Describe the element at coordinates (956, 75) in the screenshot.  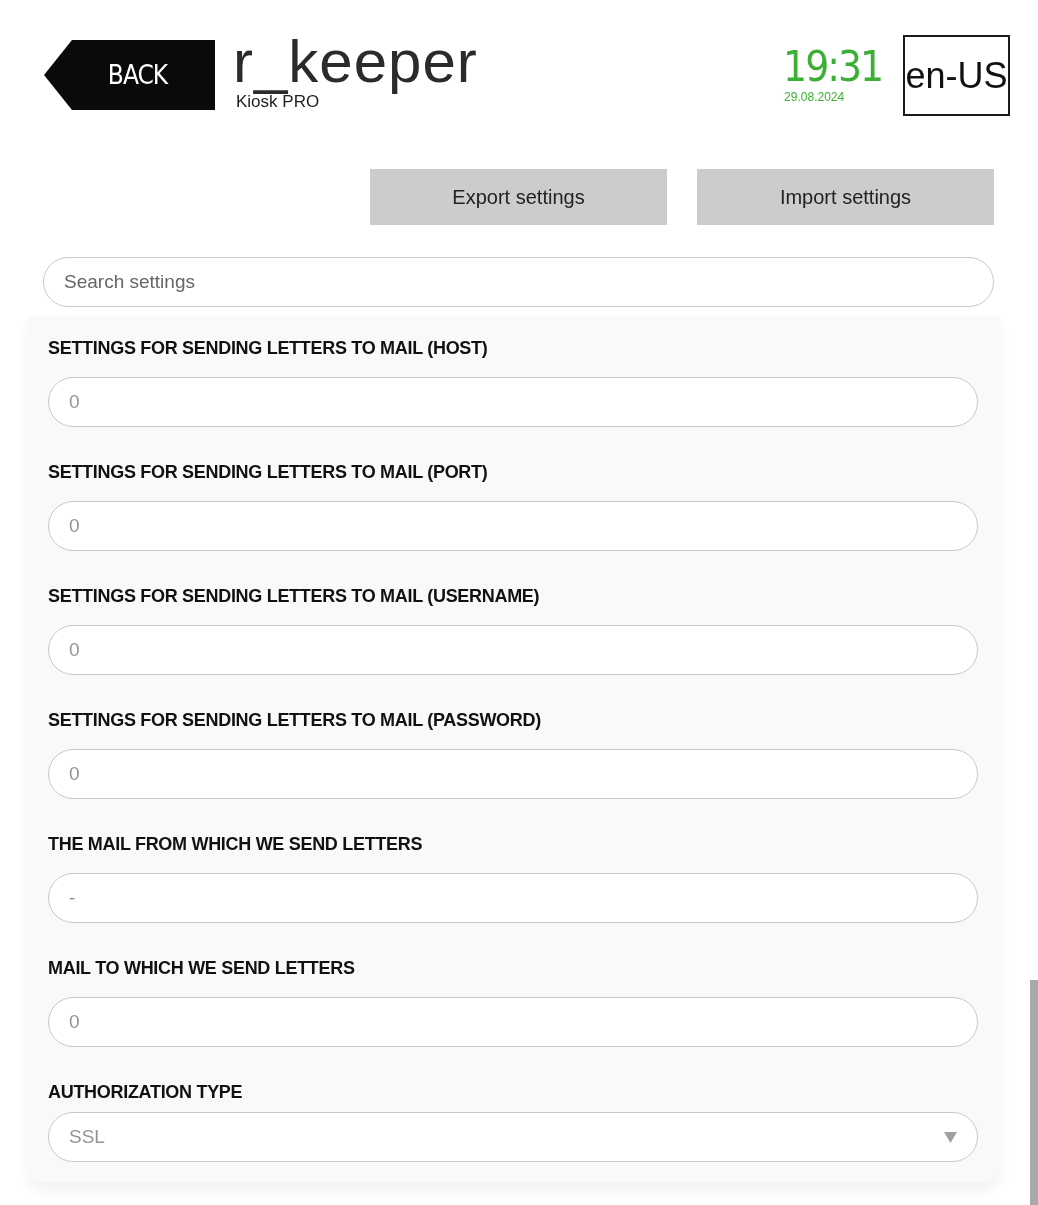
I see `language-button: en-US` at that location.